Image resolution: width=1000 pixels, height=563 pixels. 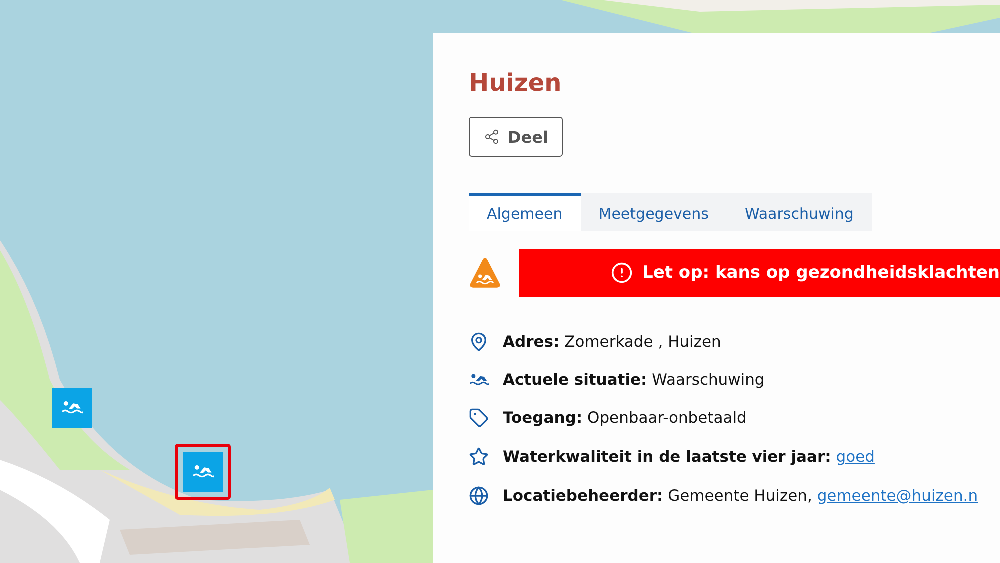 What do you see at coordinates (515, 83) in the screenshot?
I see `location-title: Huizen` at bounding box center [515, 83].